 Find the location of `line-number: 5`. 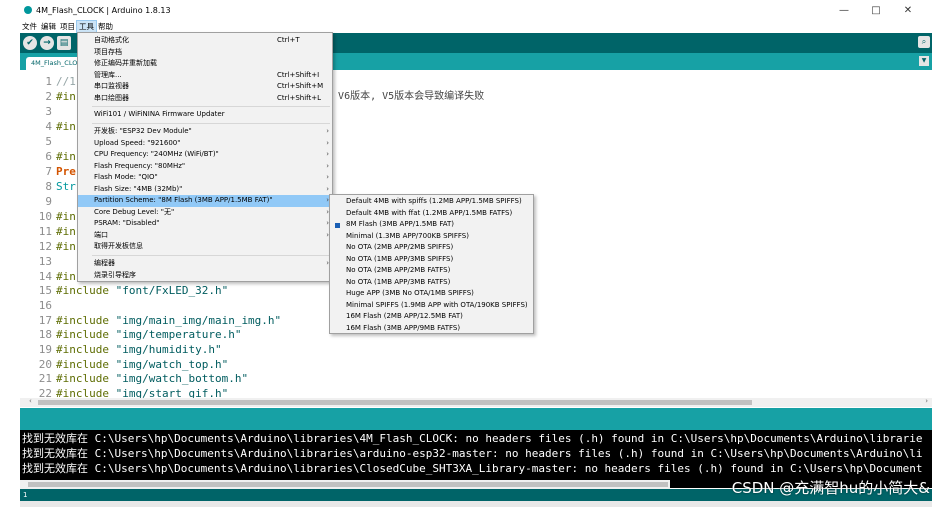

line-number: 5 is located at coordinates (48, 141).